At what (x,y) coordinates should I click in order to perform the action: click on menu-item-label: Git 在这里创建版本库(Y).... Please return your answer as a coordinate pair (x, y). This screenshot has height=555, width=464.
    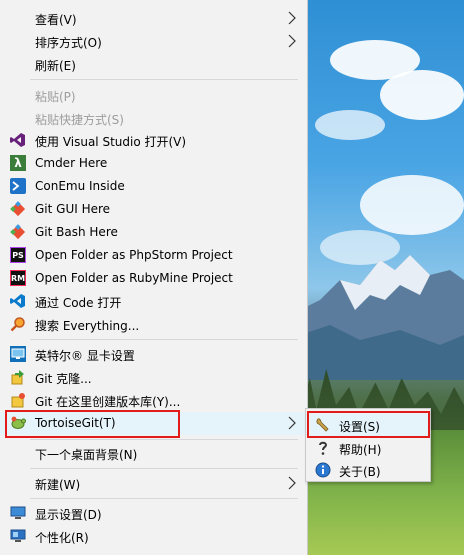
    Looking at the image, I should click on (108, 402).